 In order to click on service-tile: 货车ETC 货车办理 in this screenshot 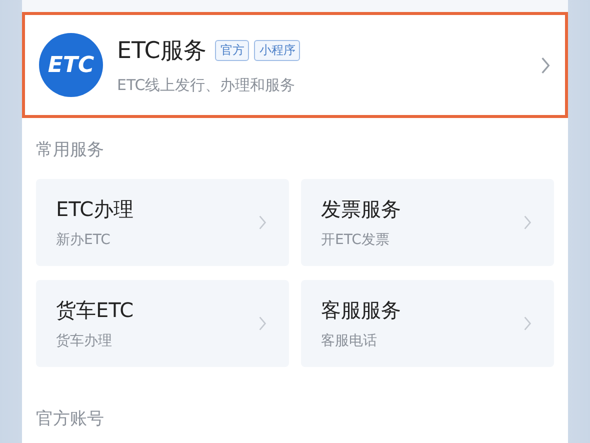, I will do `click(162, 323)`.